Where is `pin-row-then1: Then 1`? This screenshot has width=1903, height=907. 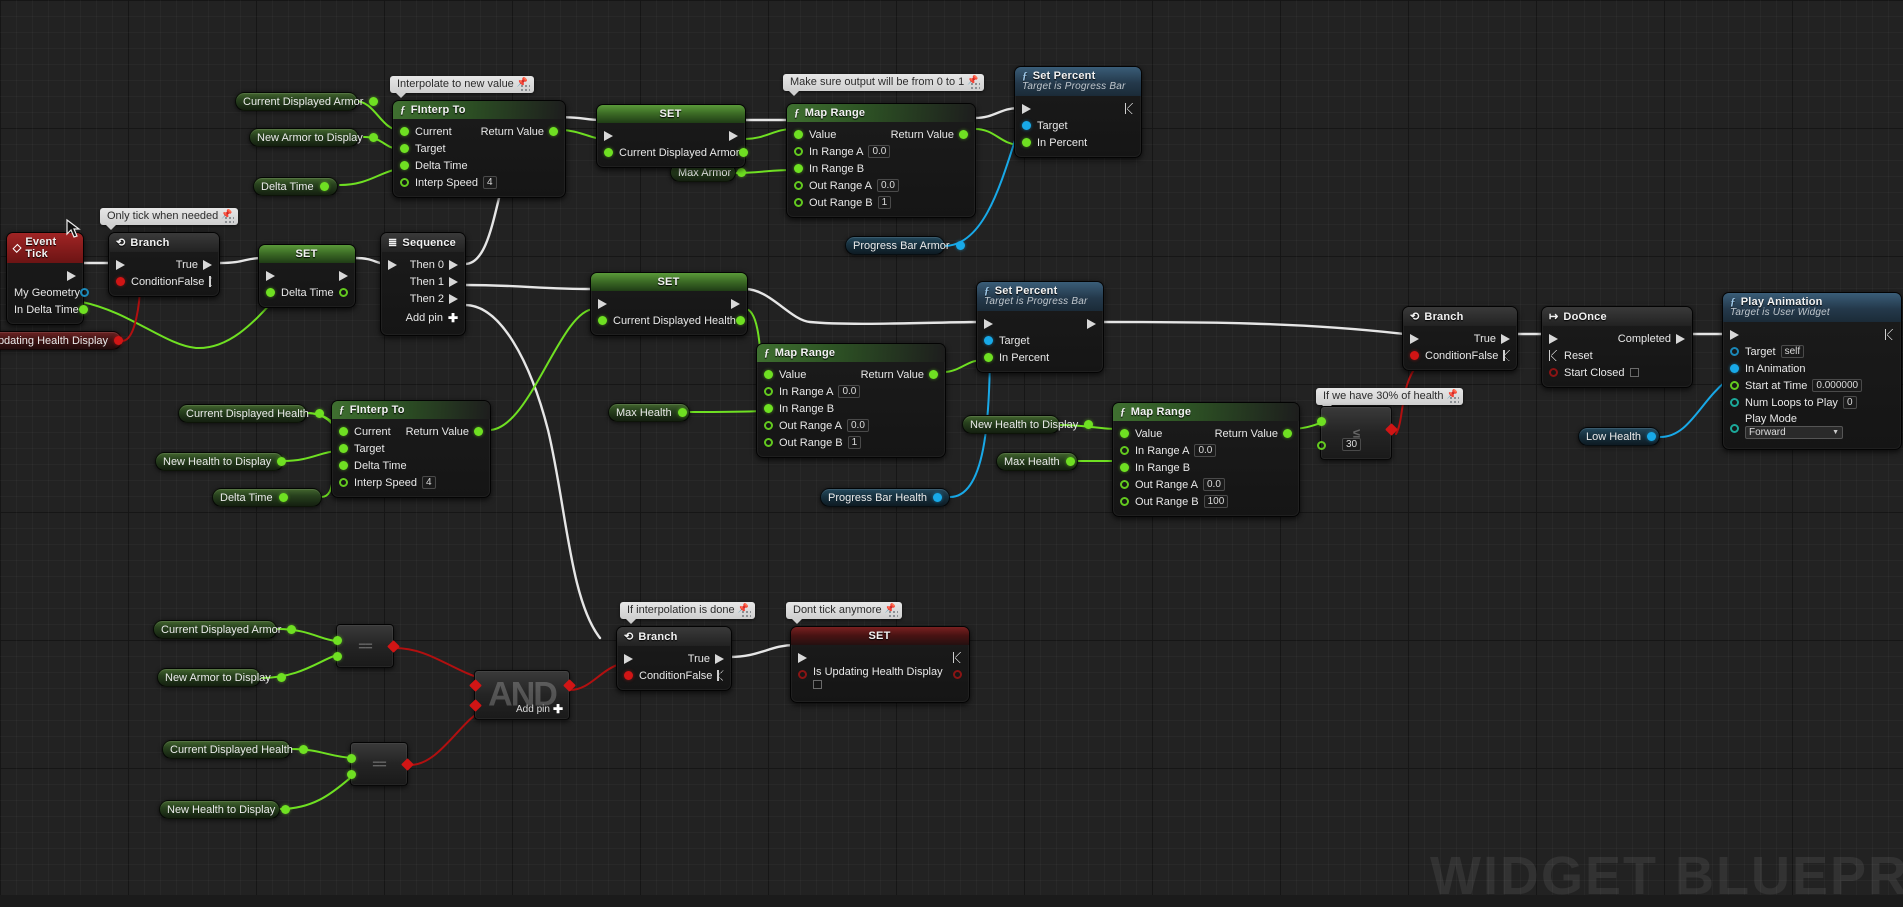 pin-row-then1: Then 1 is located at coordinates (423, 281).